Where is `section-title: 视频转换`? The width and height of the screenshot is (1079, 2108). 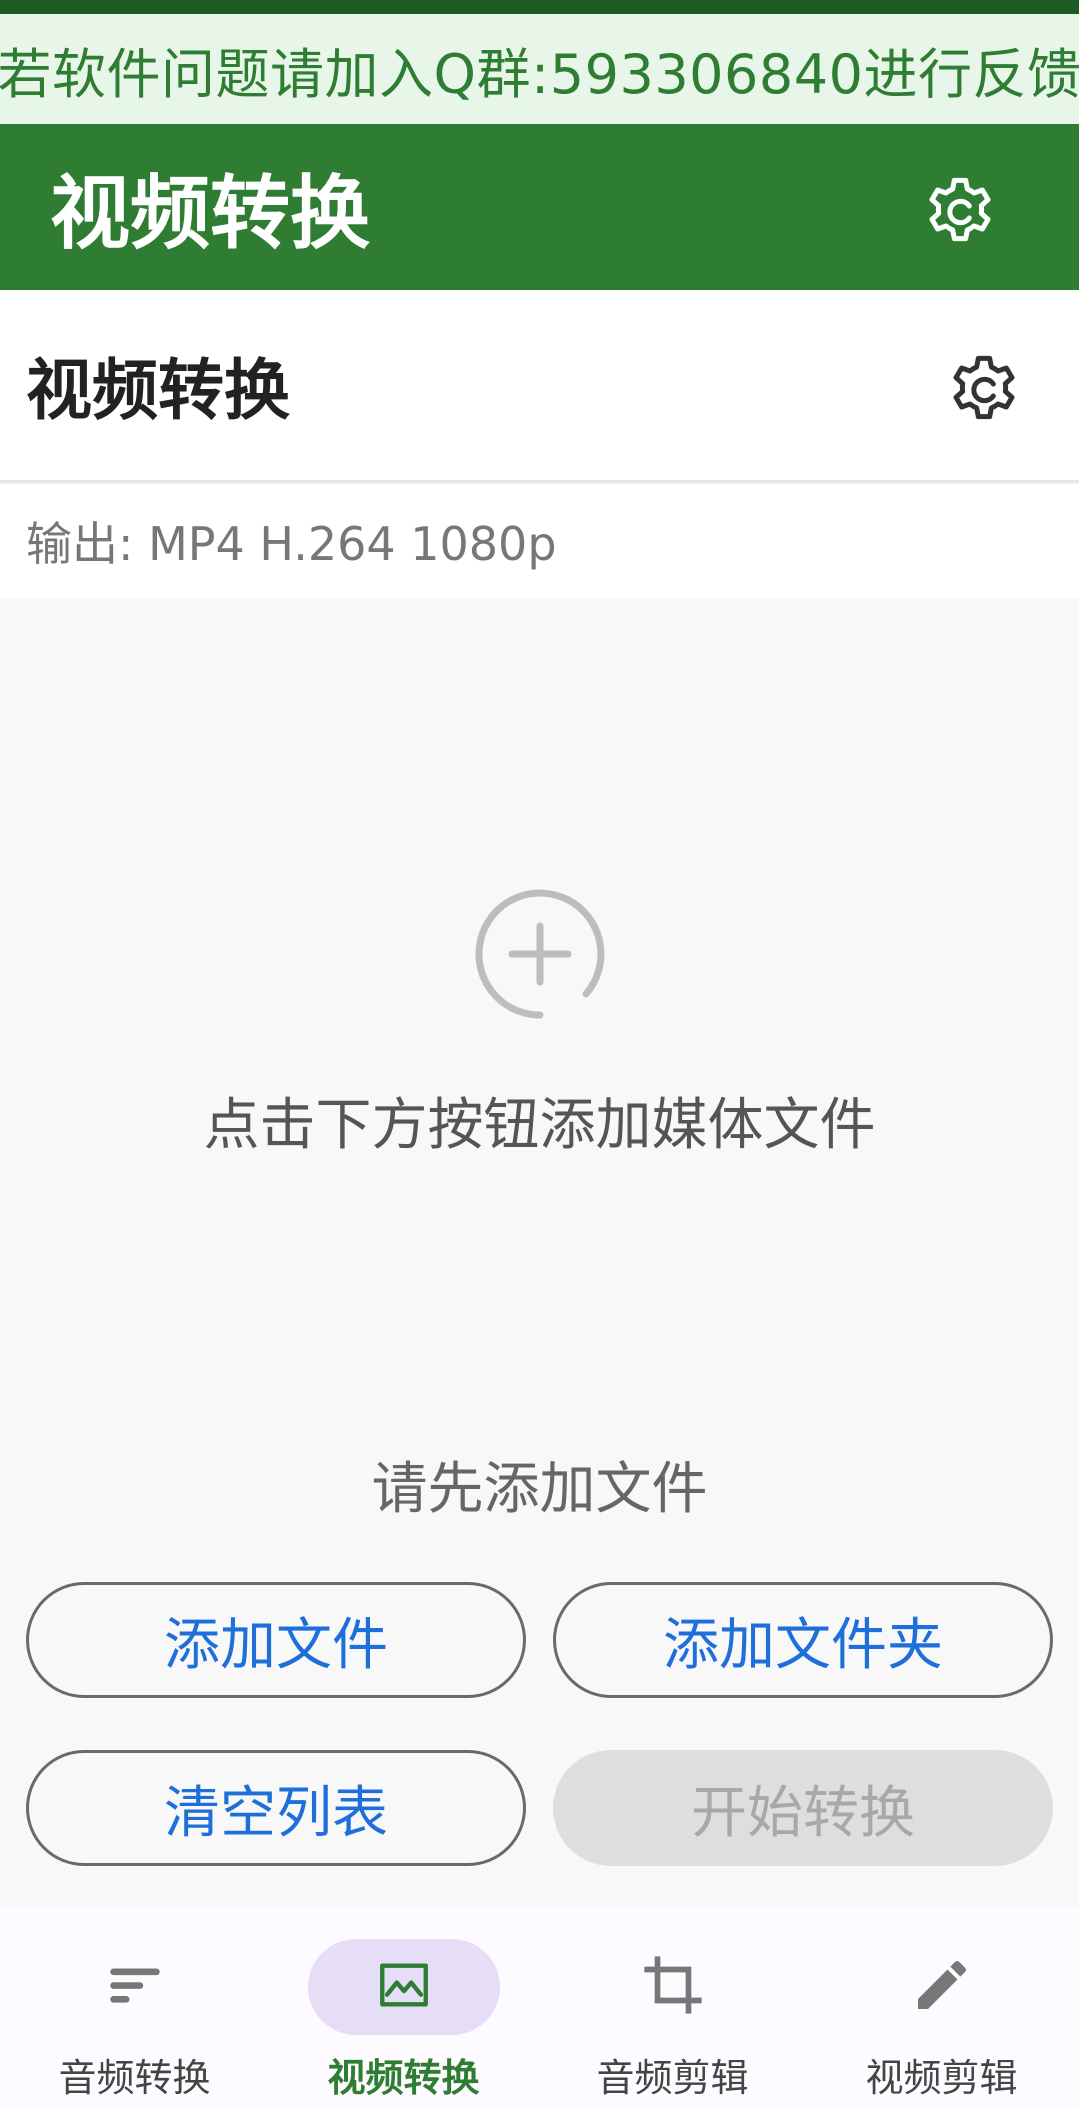
section-title: 视频转换 is located at coordinates (158, 390).